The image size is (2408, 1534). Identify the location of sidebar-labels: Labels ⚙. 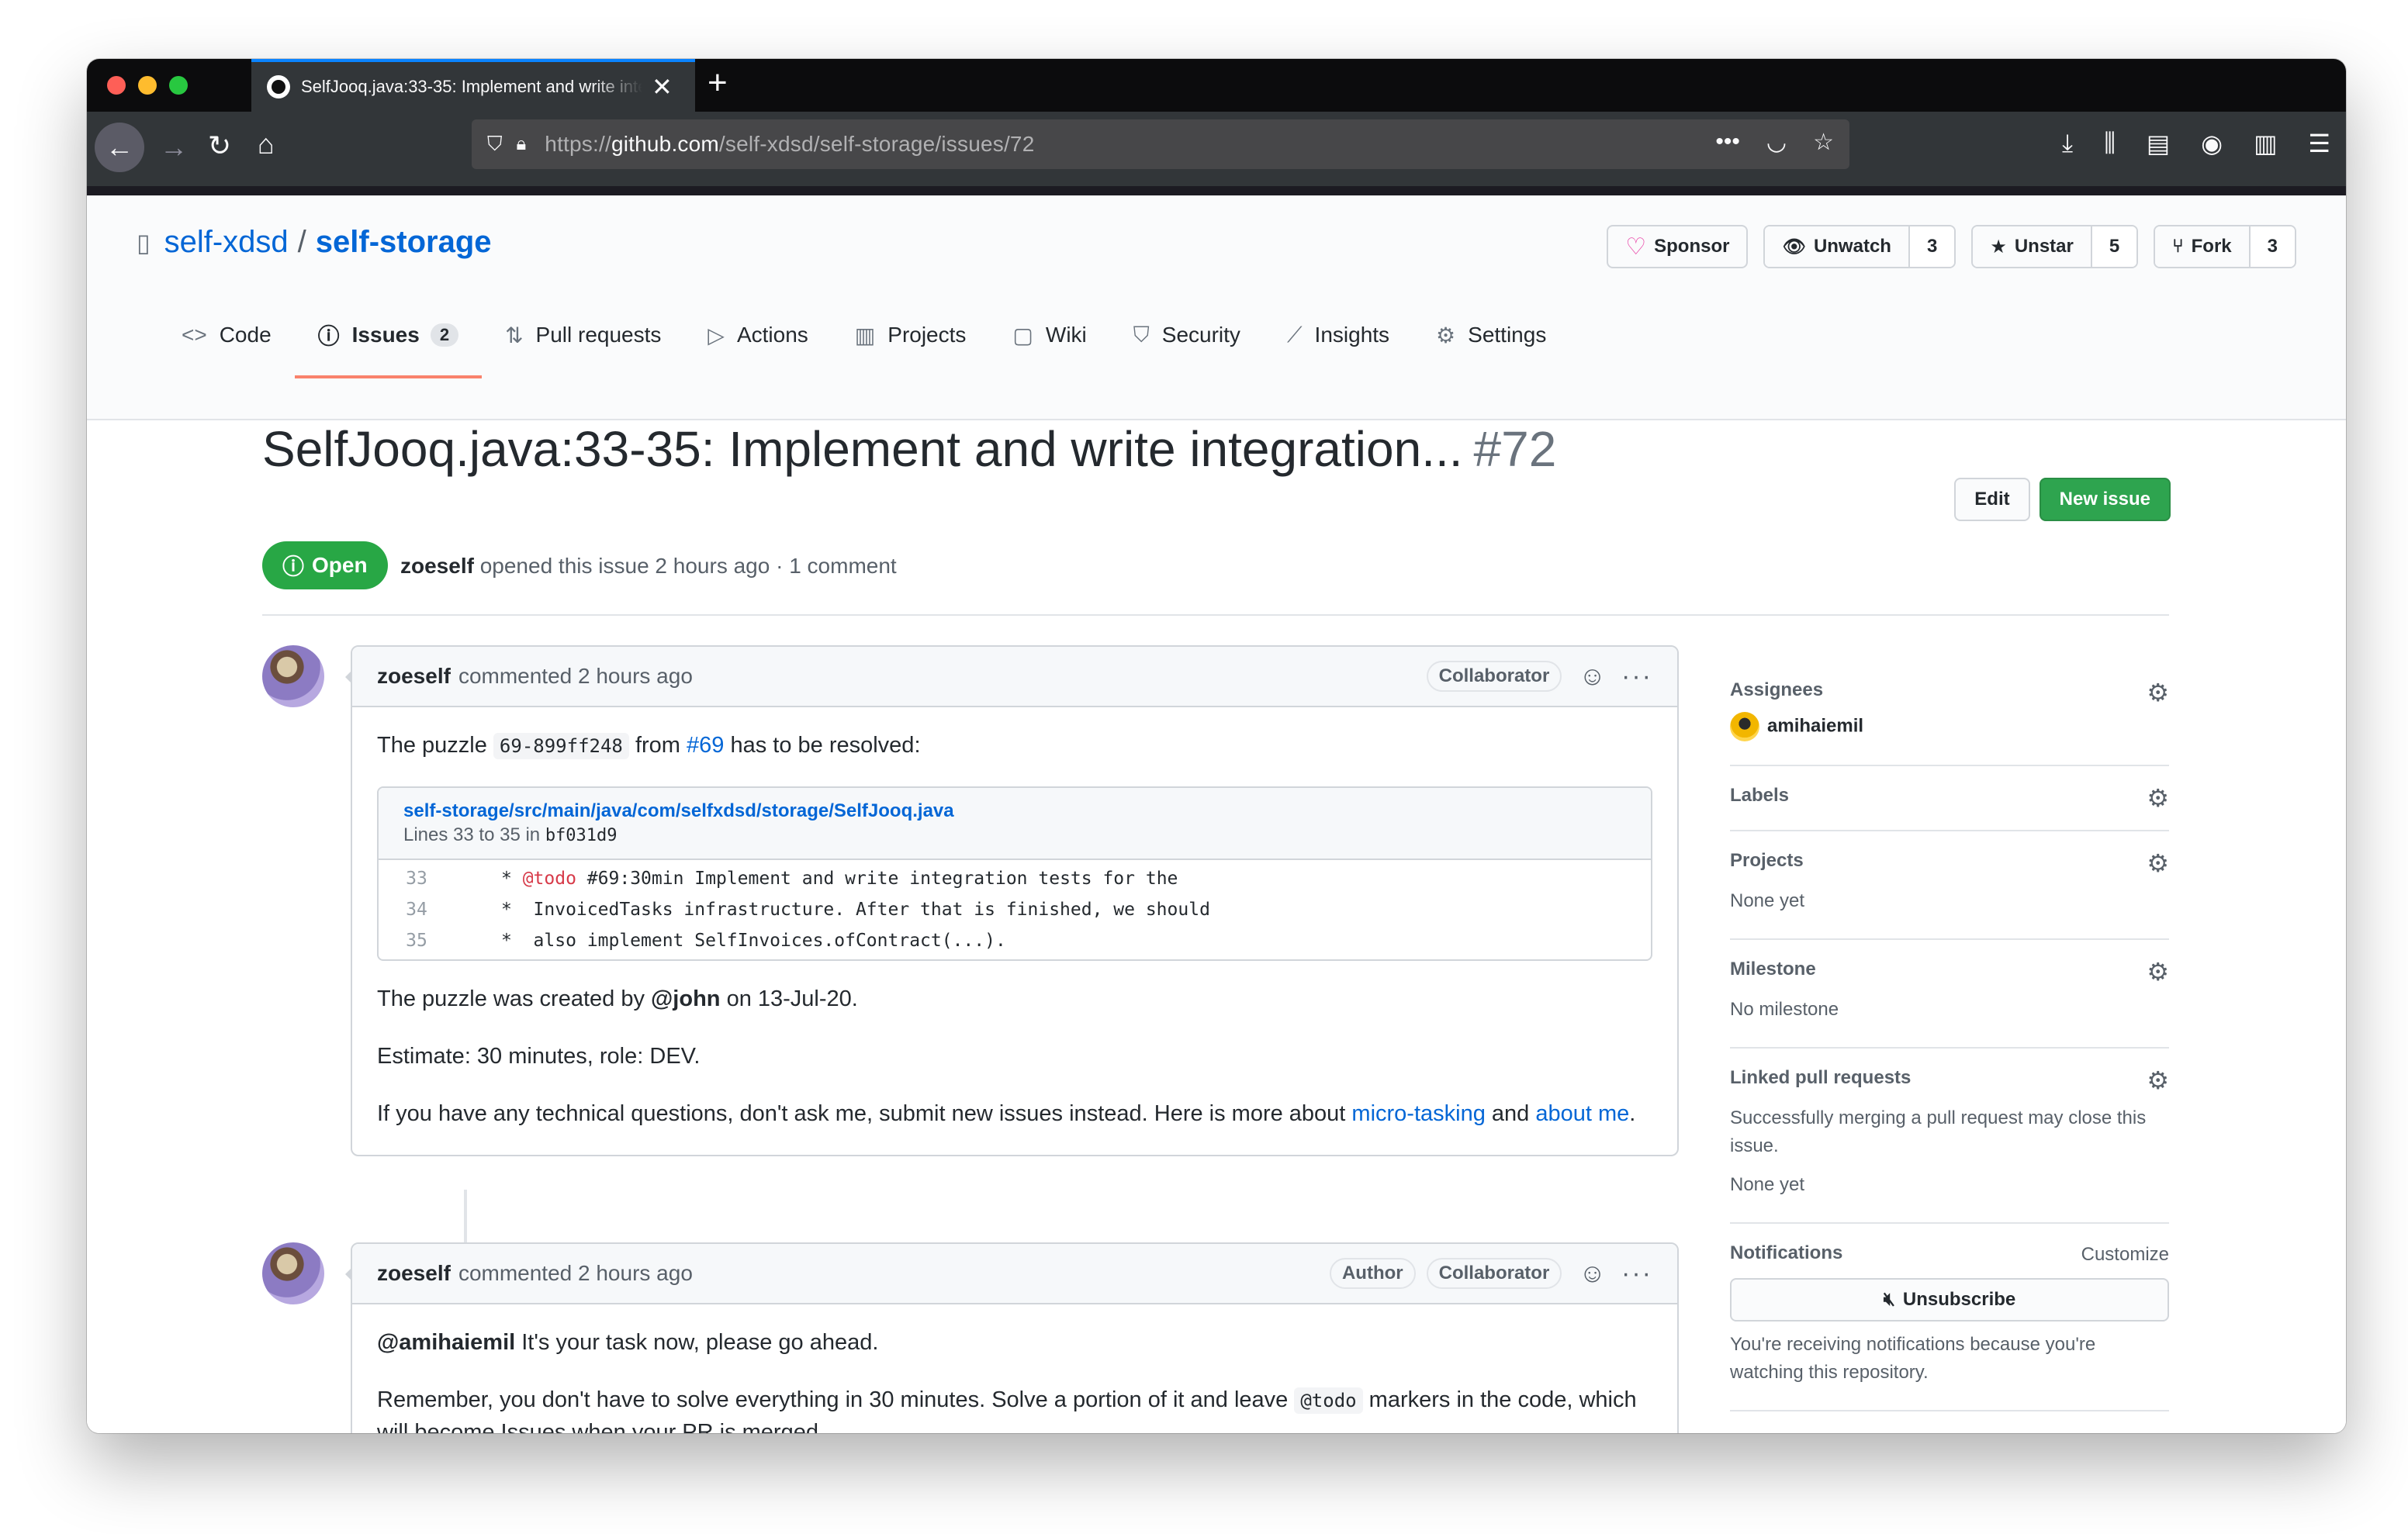
(1950, 798).